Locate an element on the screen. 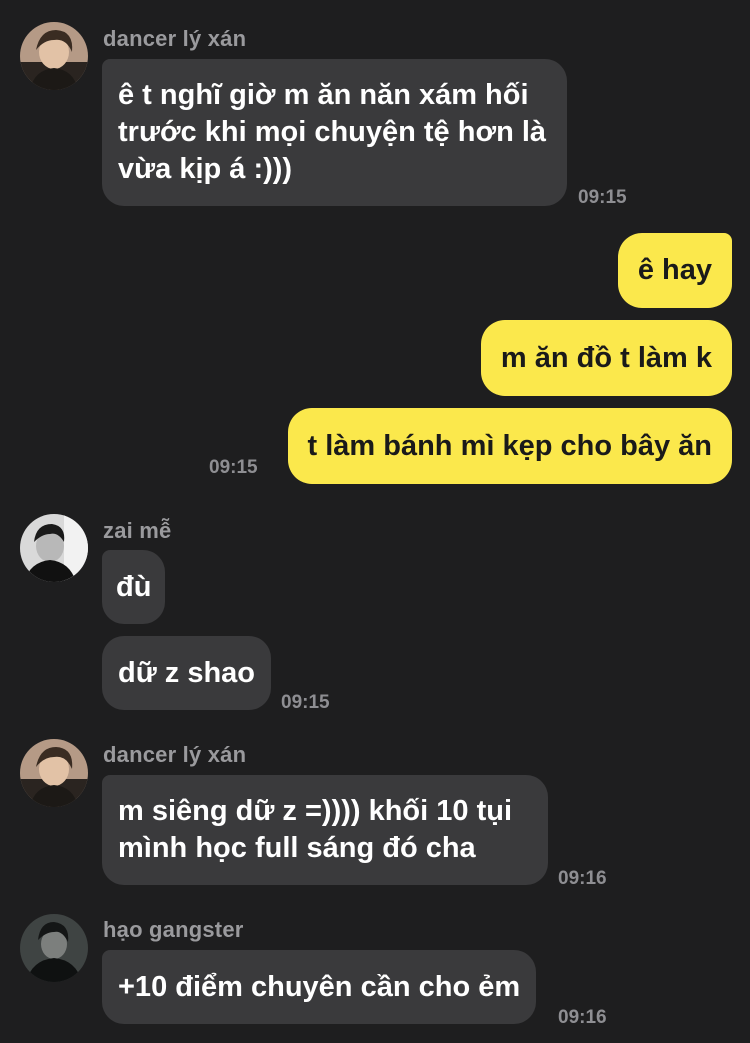 The height and width of the screenshot is (1043, 750). avatar-zai-me is located at coordinates (54, 548).